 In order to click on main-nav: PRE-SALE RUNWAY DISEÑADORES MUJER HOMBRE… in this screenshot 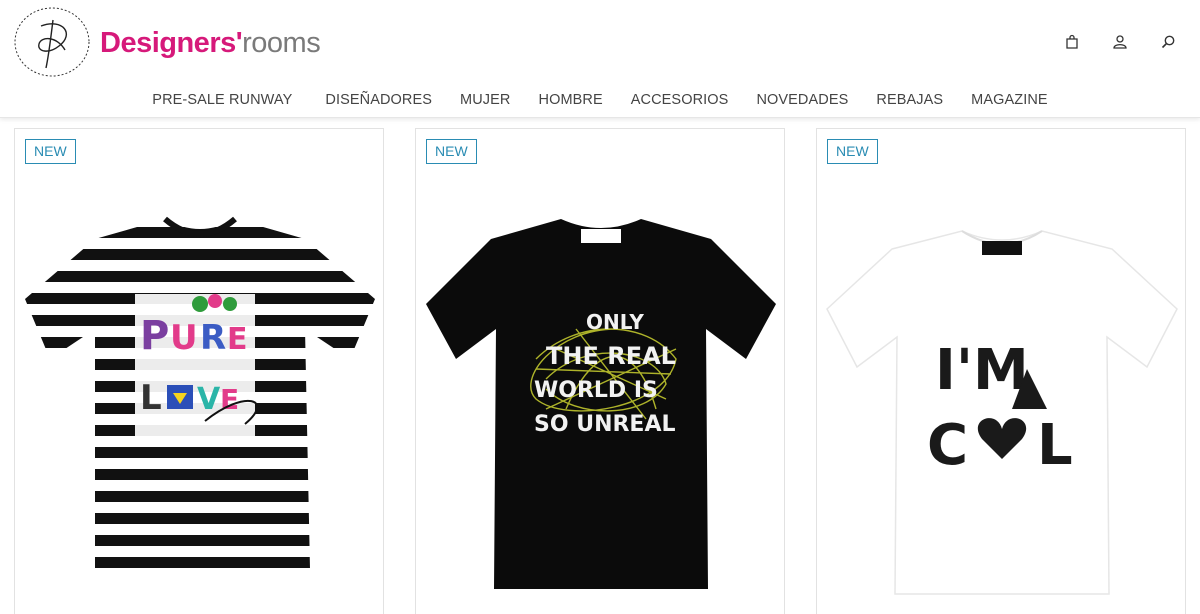, I will do `click(600, 103)`.